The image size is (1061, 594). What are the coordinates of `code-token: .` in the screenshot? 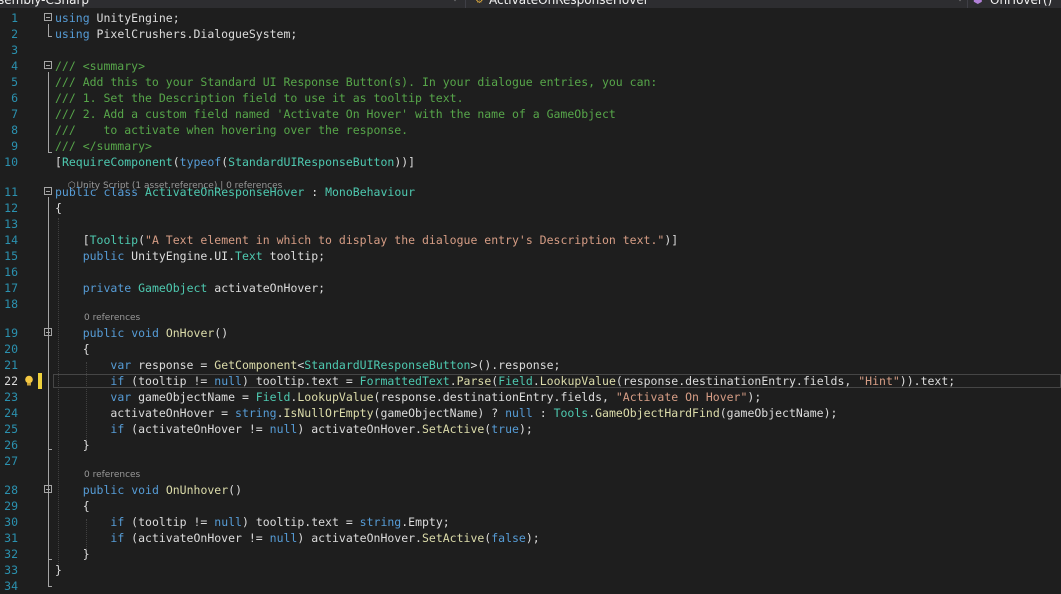 It's located at (280, 413).